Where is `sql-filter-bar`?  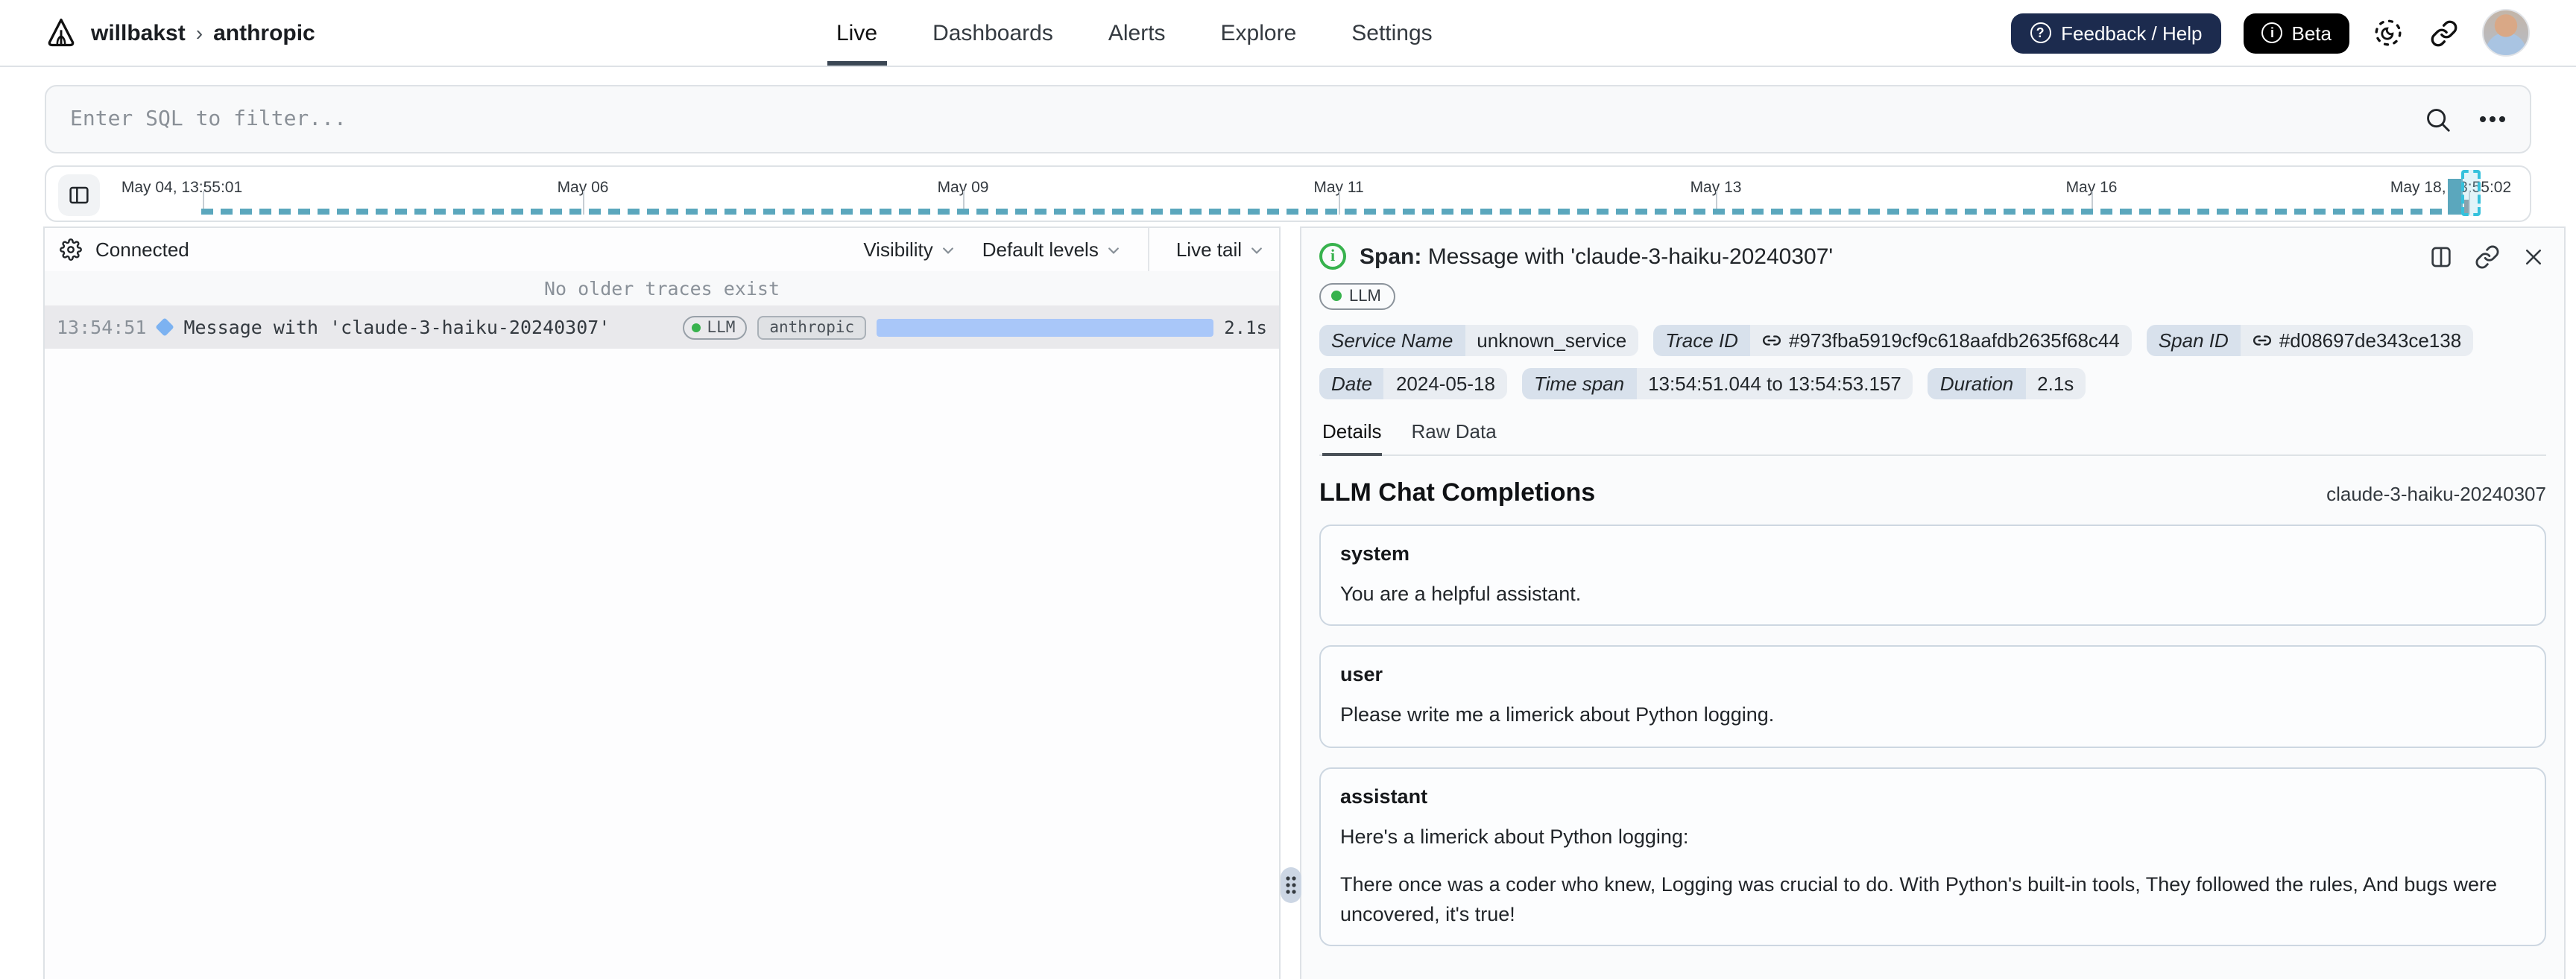
sql-filter-bar is located at coordinates (1288, 119).